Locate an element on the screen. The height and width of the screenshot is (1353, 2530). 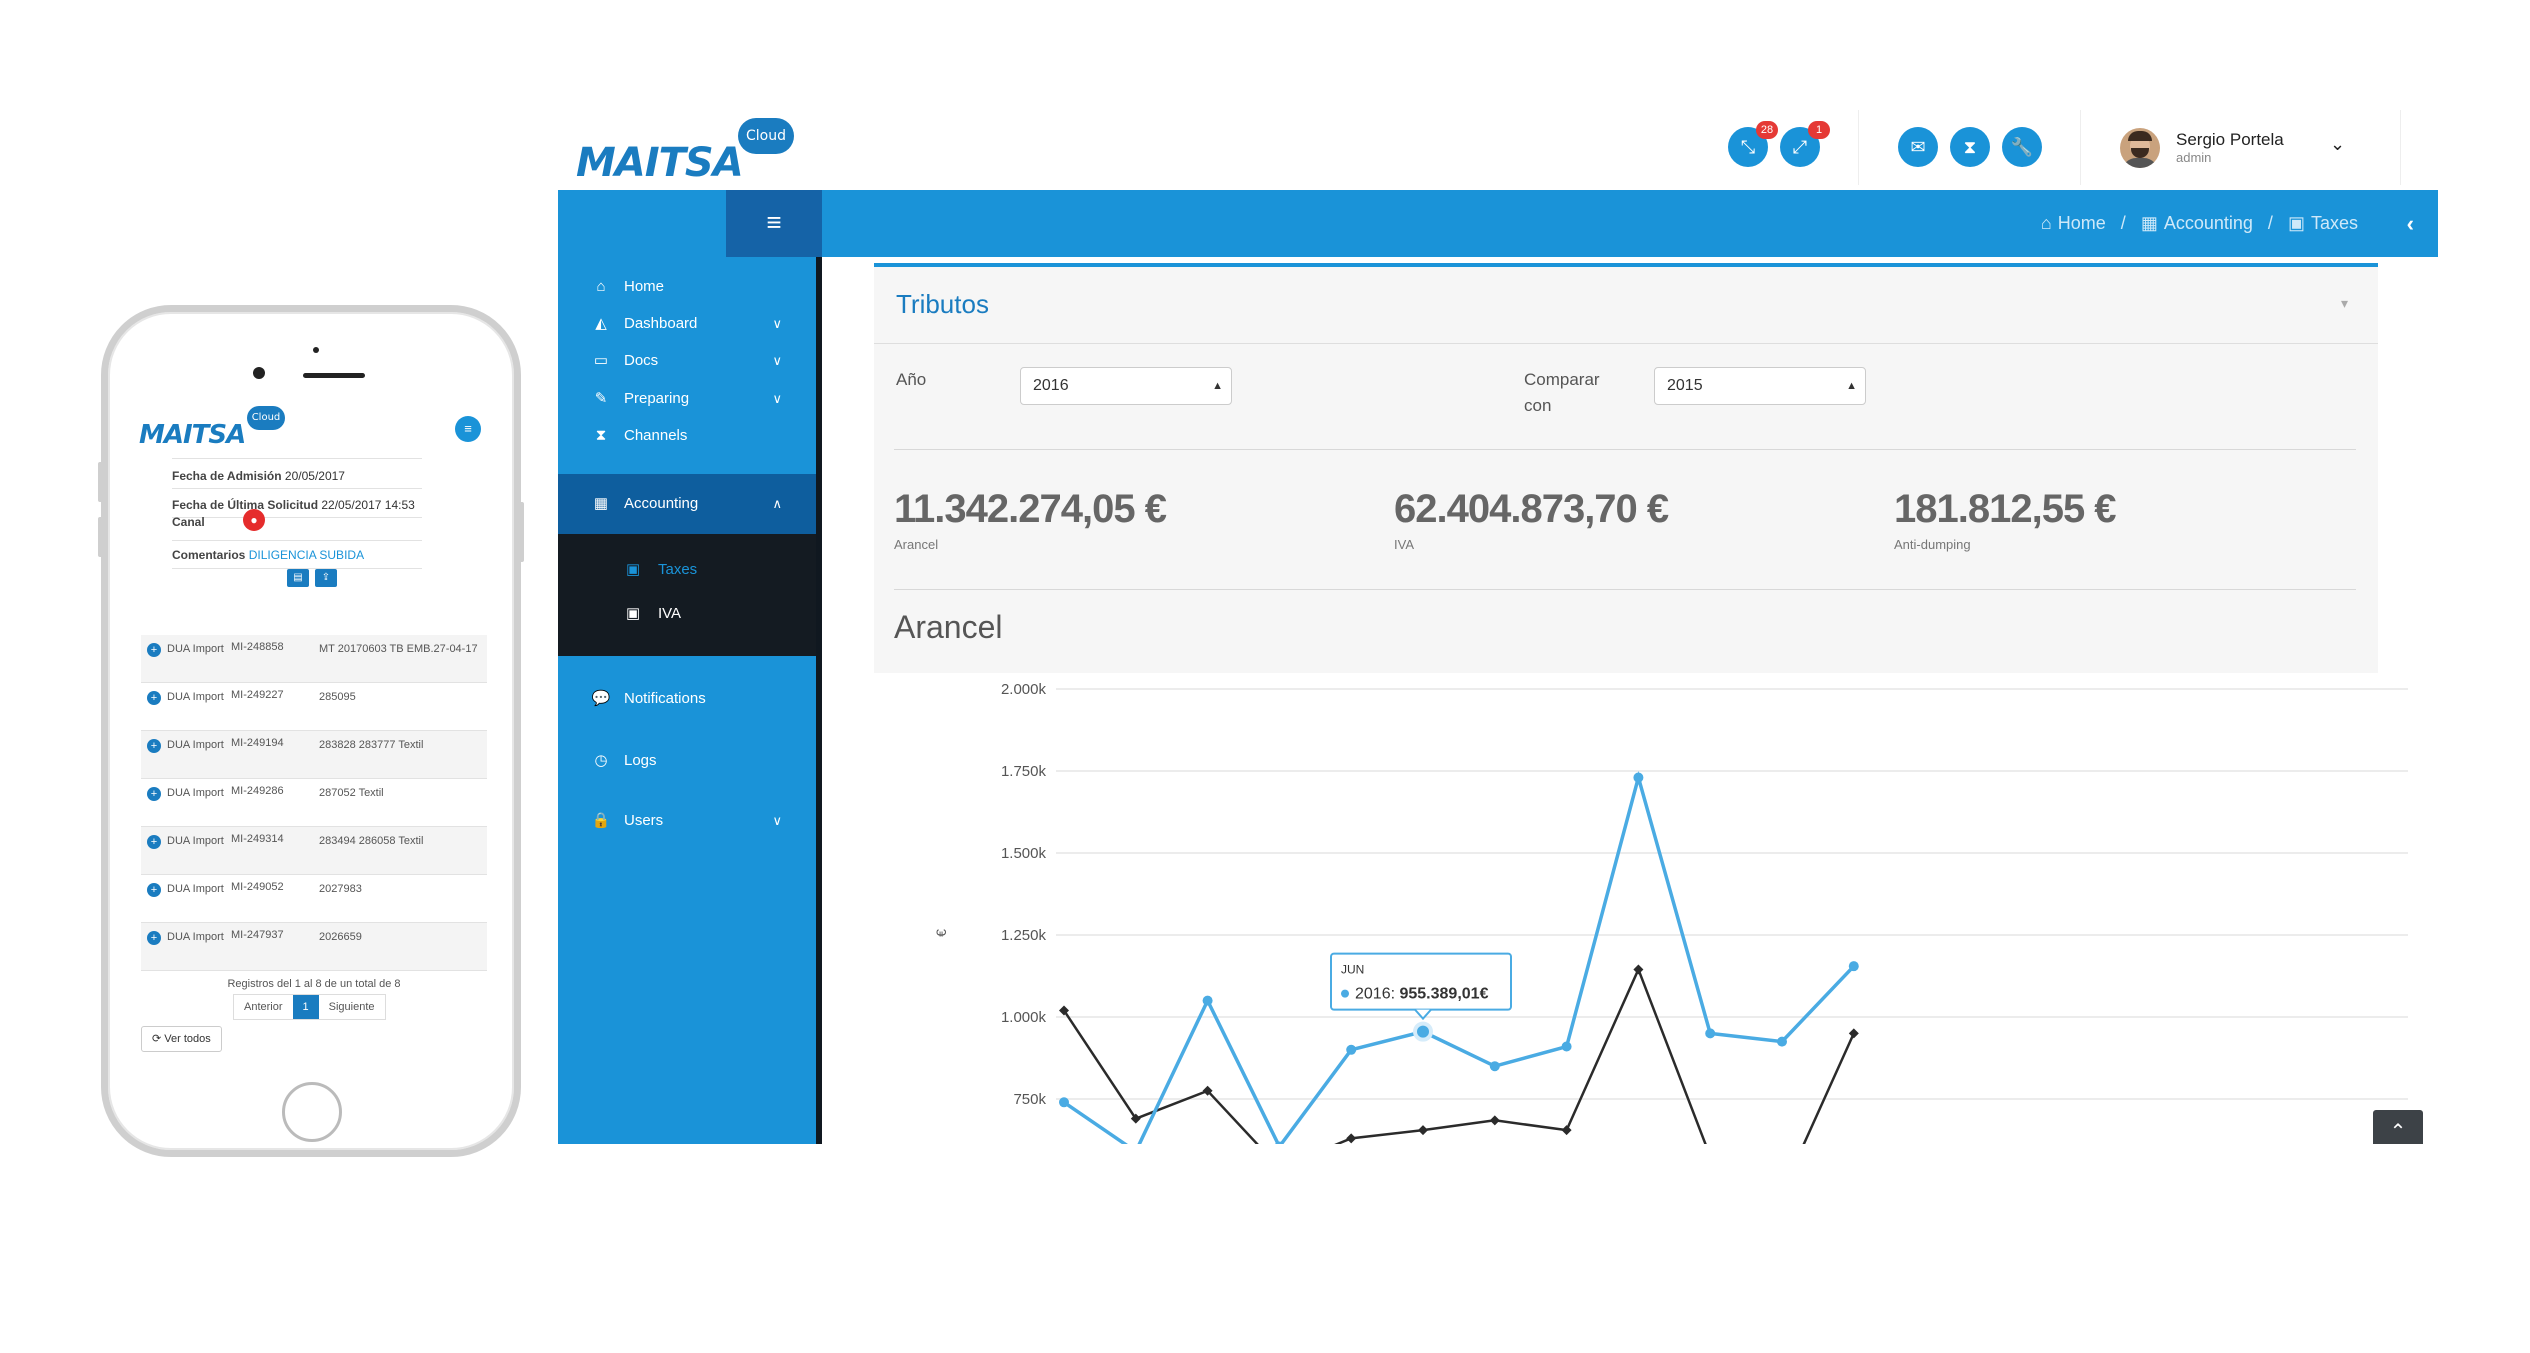
antidumping-label: Anti-dumping is located at coordinates (1932, 544).